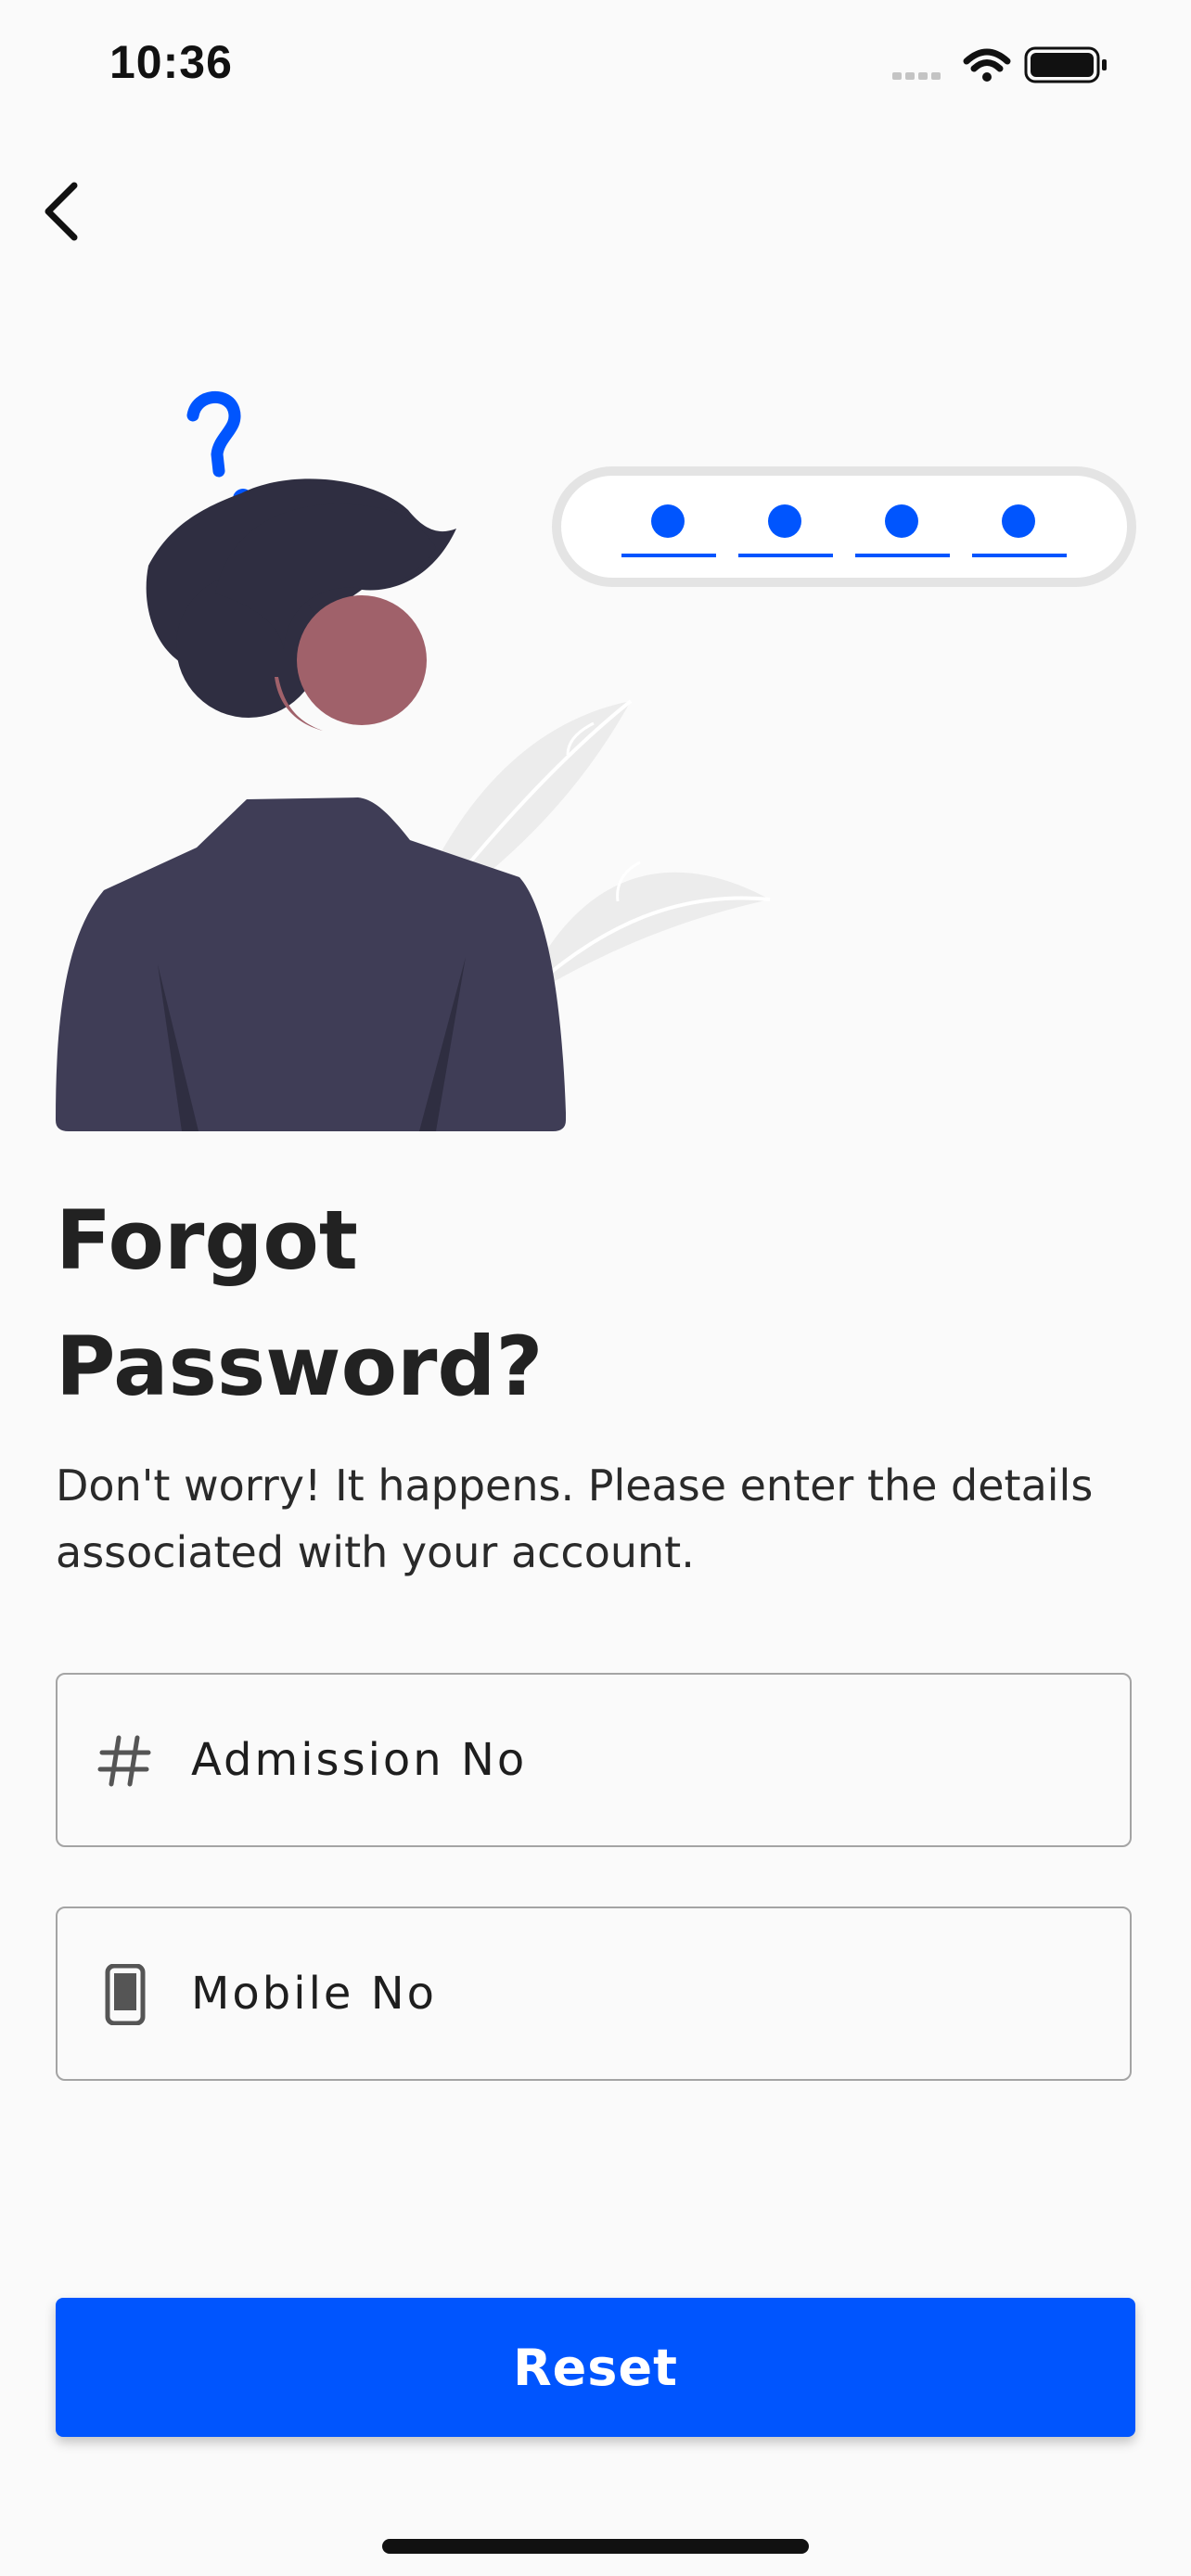  Describe the element at coordinates (566, 1304) in the screenshot. I see `page-title: Forgot Password?` at that location.